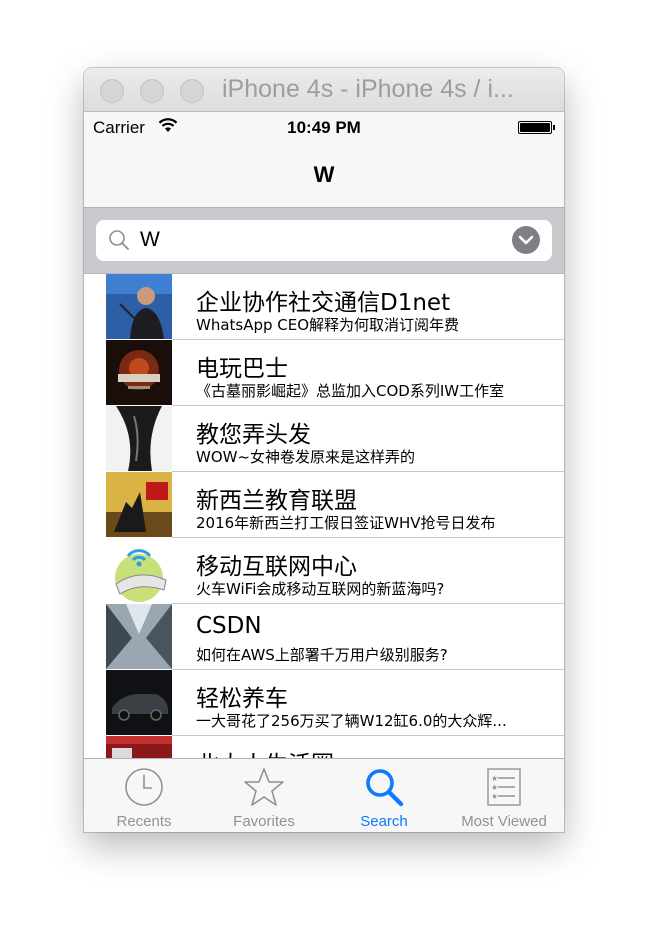 This screenshot has width=648, height=932. I want to click on list-item: 新西兰教育联盟 2016年新西兰打工假日签证WHV抢号日发布, so click(324, 505).